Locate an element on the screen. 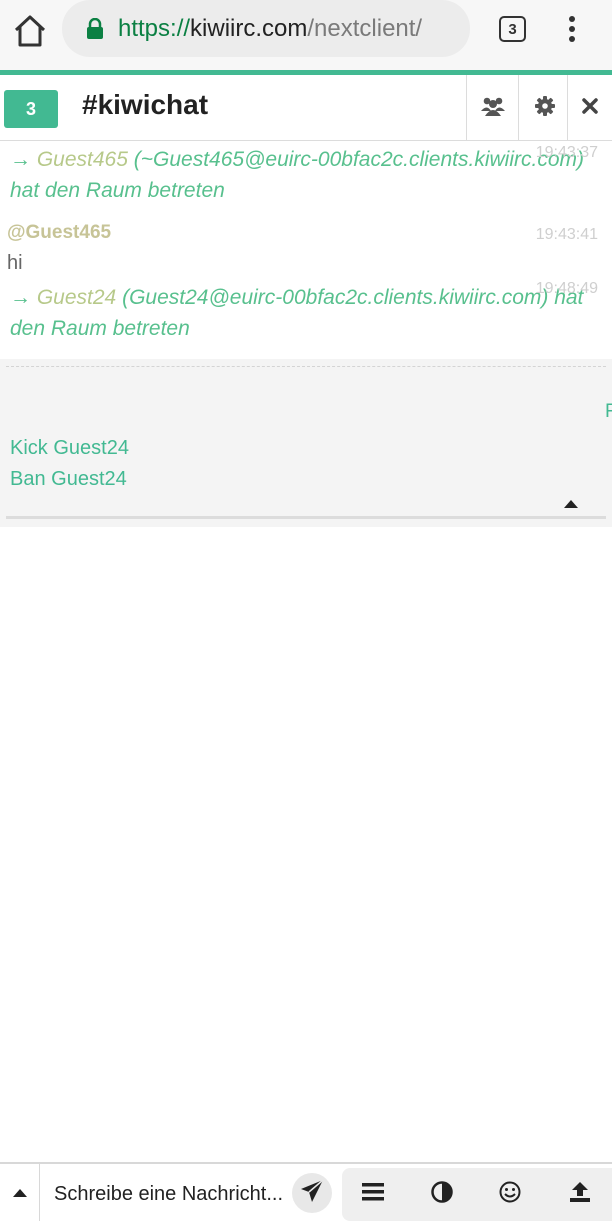  hamburger-icon is located at coordinates (373, 1194).